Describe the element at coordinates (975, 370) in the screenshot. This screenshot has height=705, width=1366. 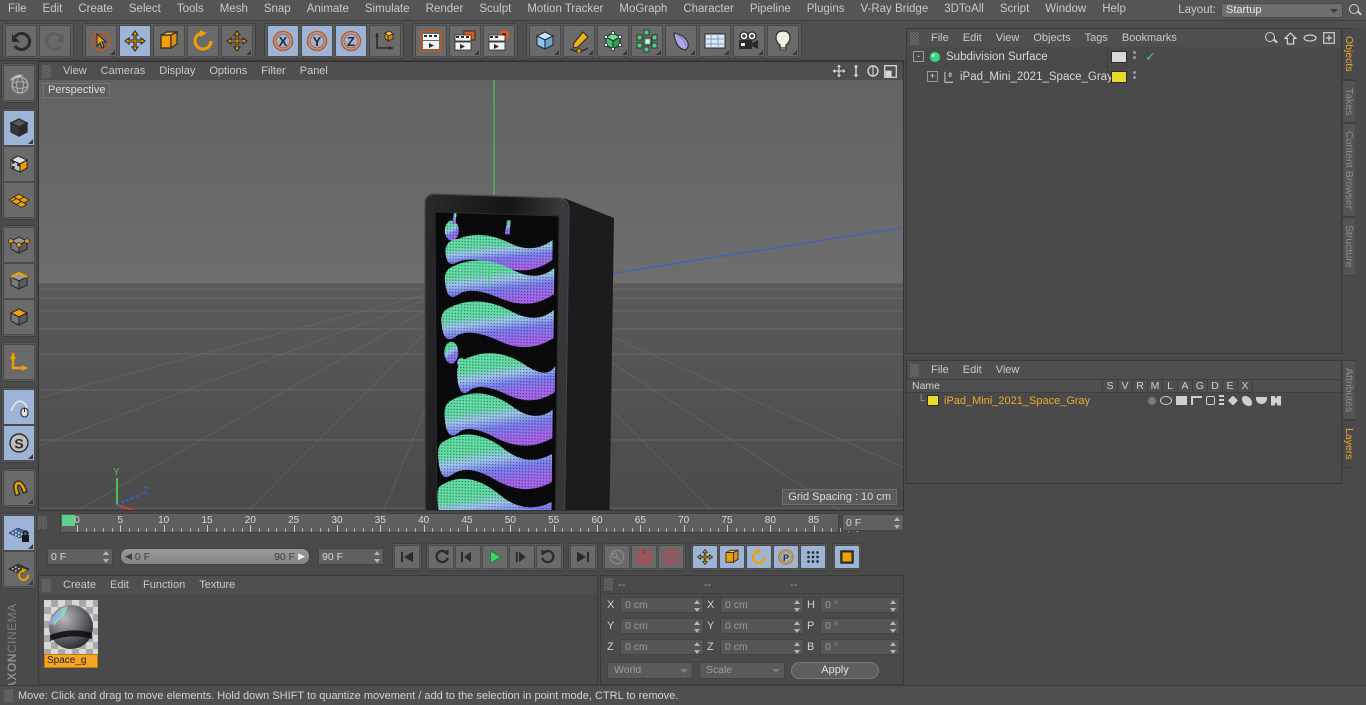
I see `layer-manager-menu-items: File Edit View` at that location.